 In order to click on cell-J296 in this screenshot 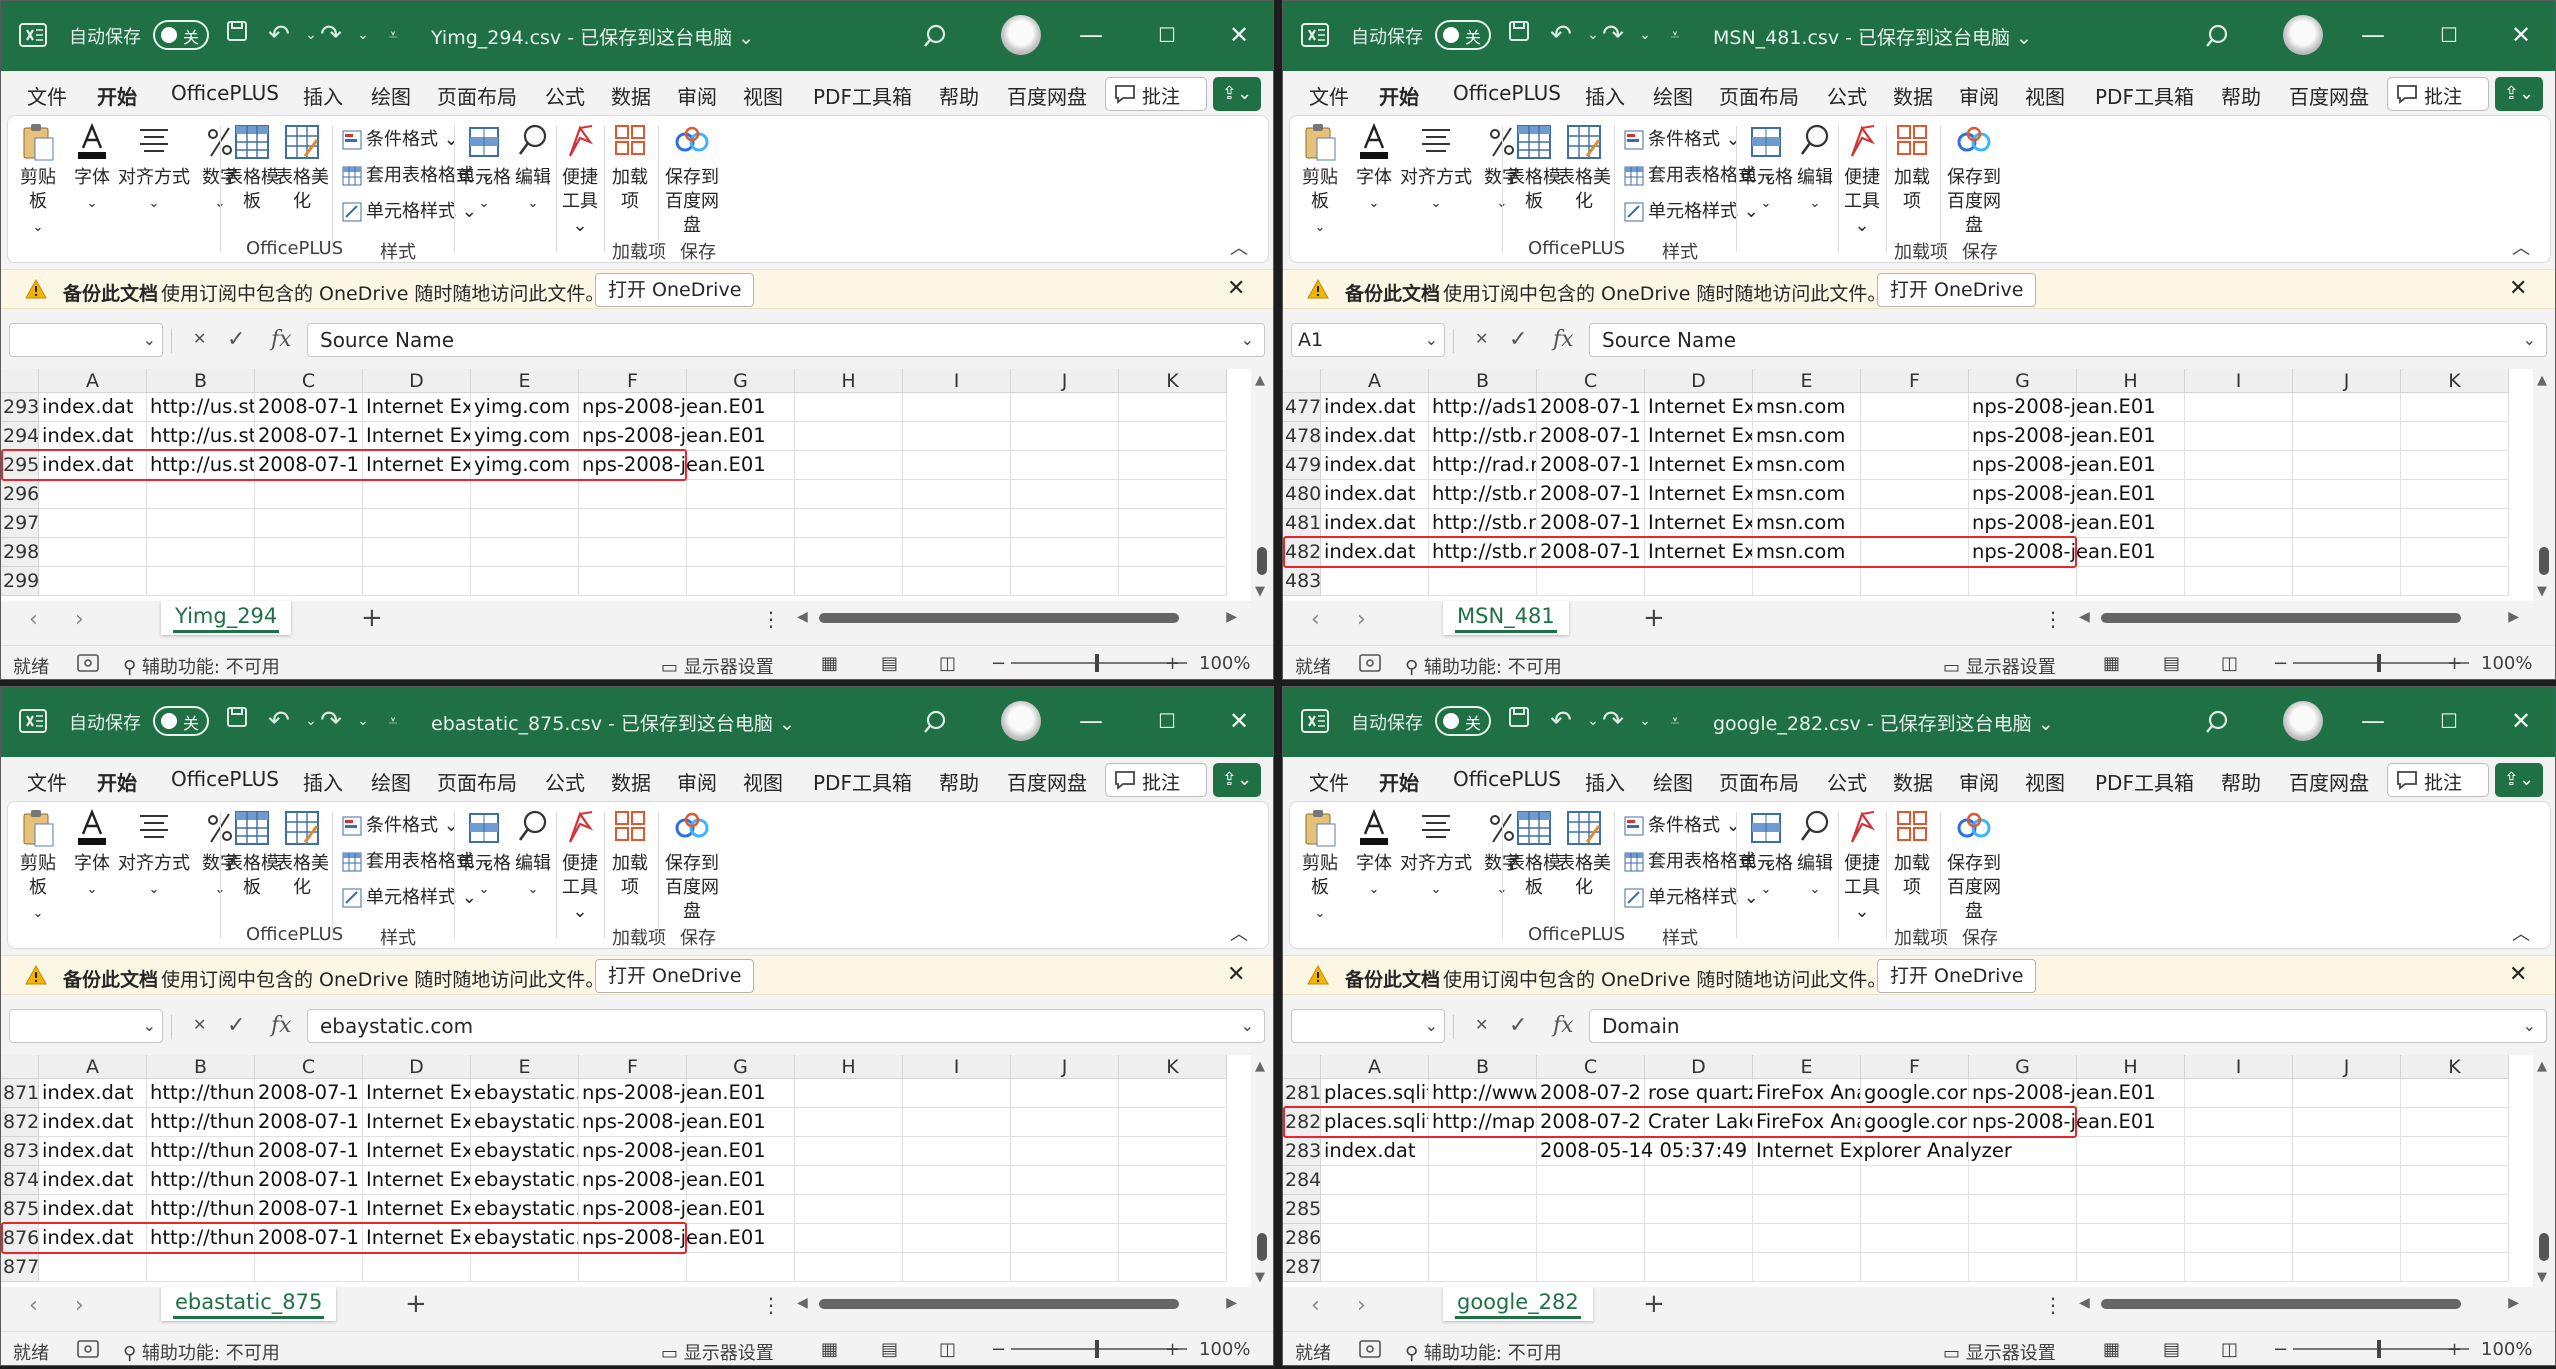, I will do `click(1065, 494)`.